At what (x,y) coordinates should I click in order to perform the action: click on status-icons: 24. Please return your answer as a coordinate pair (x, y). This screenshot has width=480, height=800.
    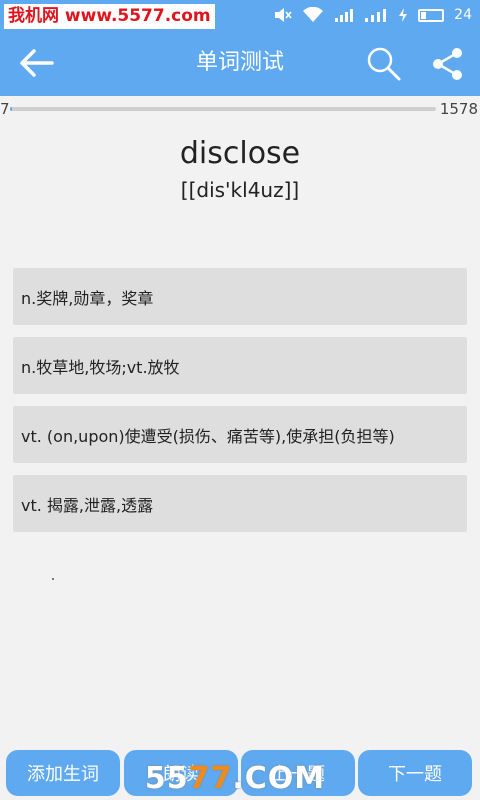
    Looking at the image, I should click on (373, 15).